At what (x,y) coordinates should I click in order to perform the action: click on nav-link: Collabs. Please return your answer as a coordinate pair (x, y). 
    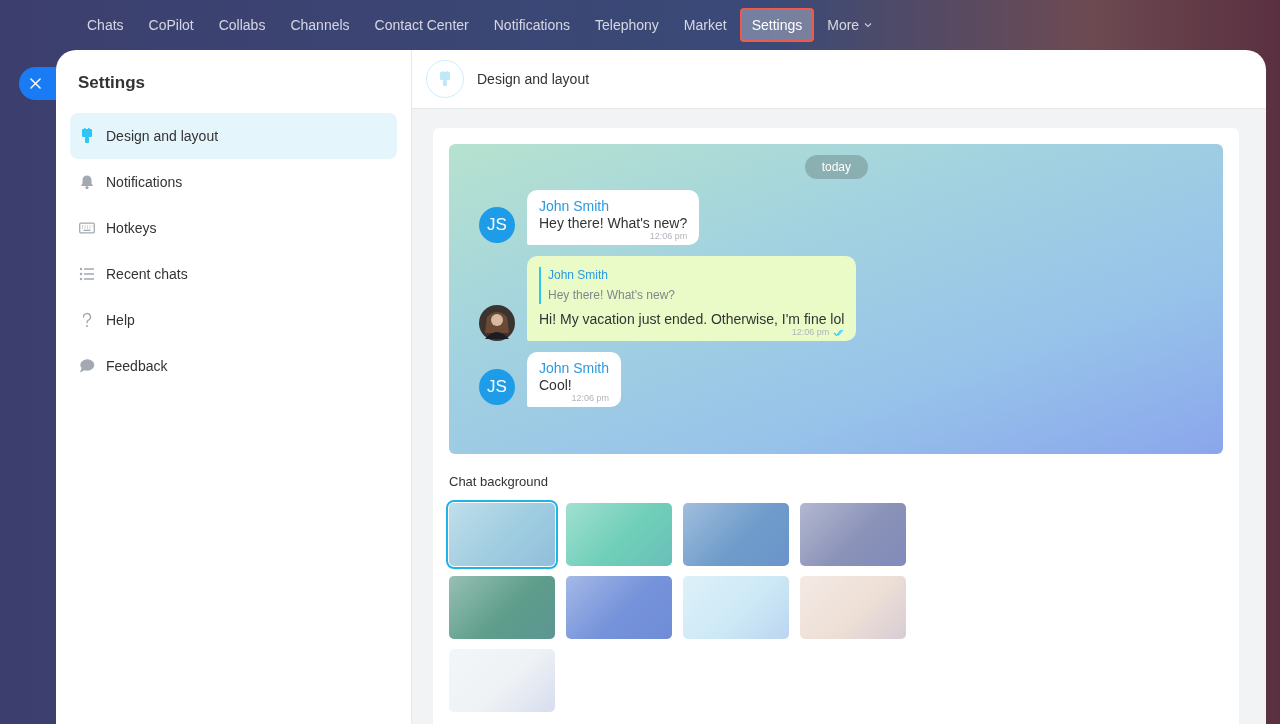
    Looking at the image, I should click on (242, 25).